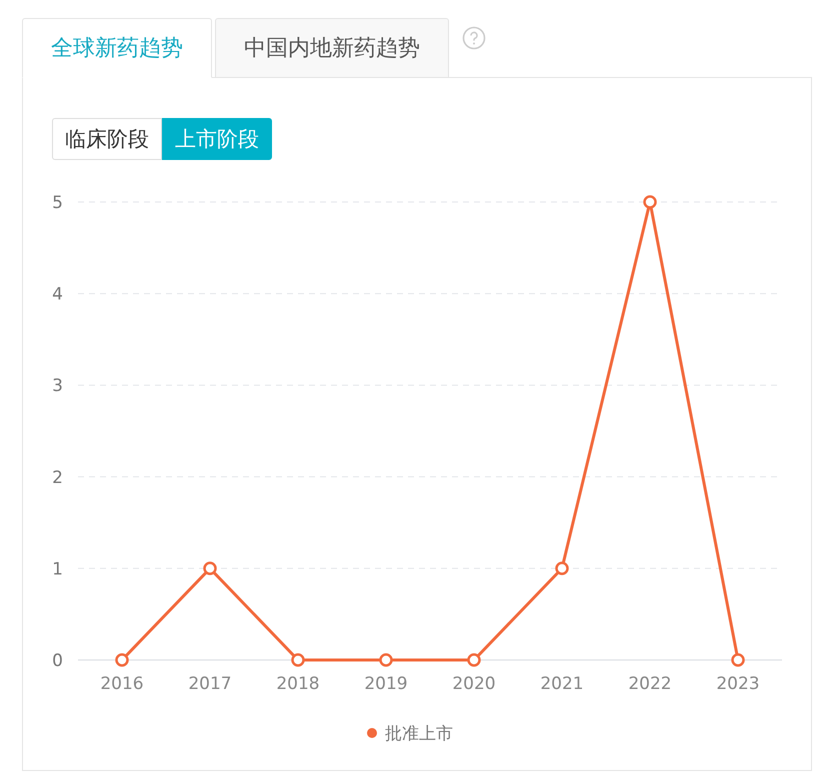 The image size is (823, 782). I want to click on y-tick-label: 0, so click(57, 661).